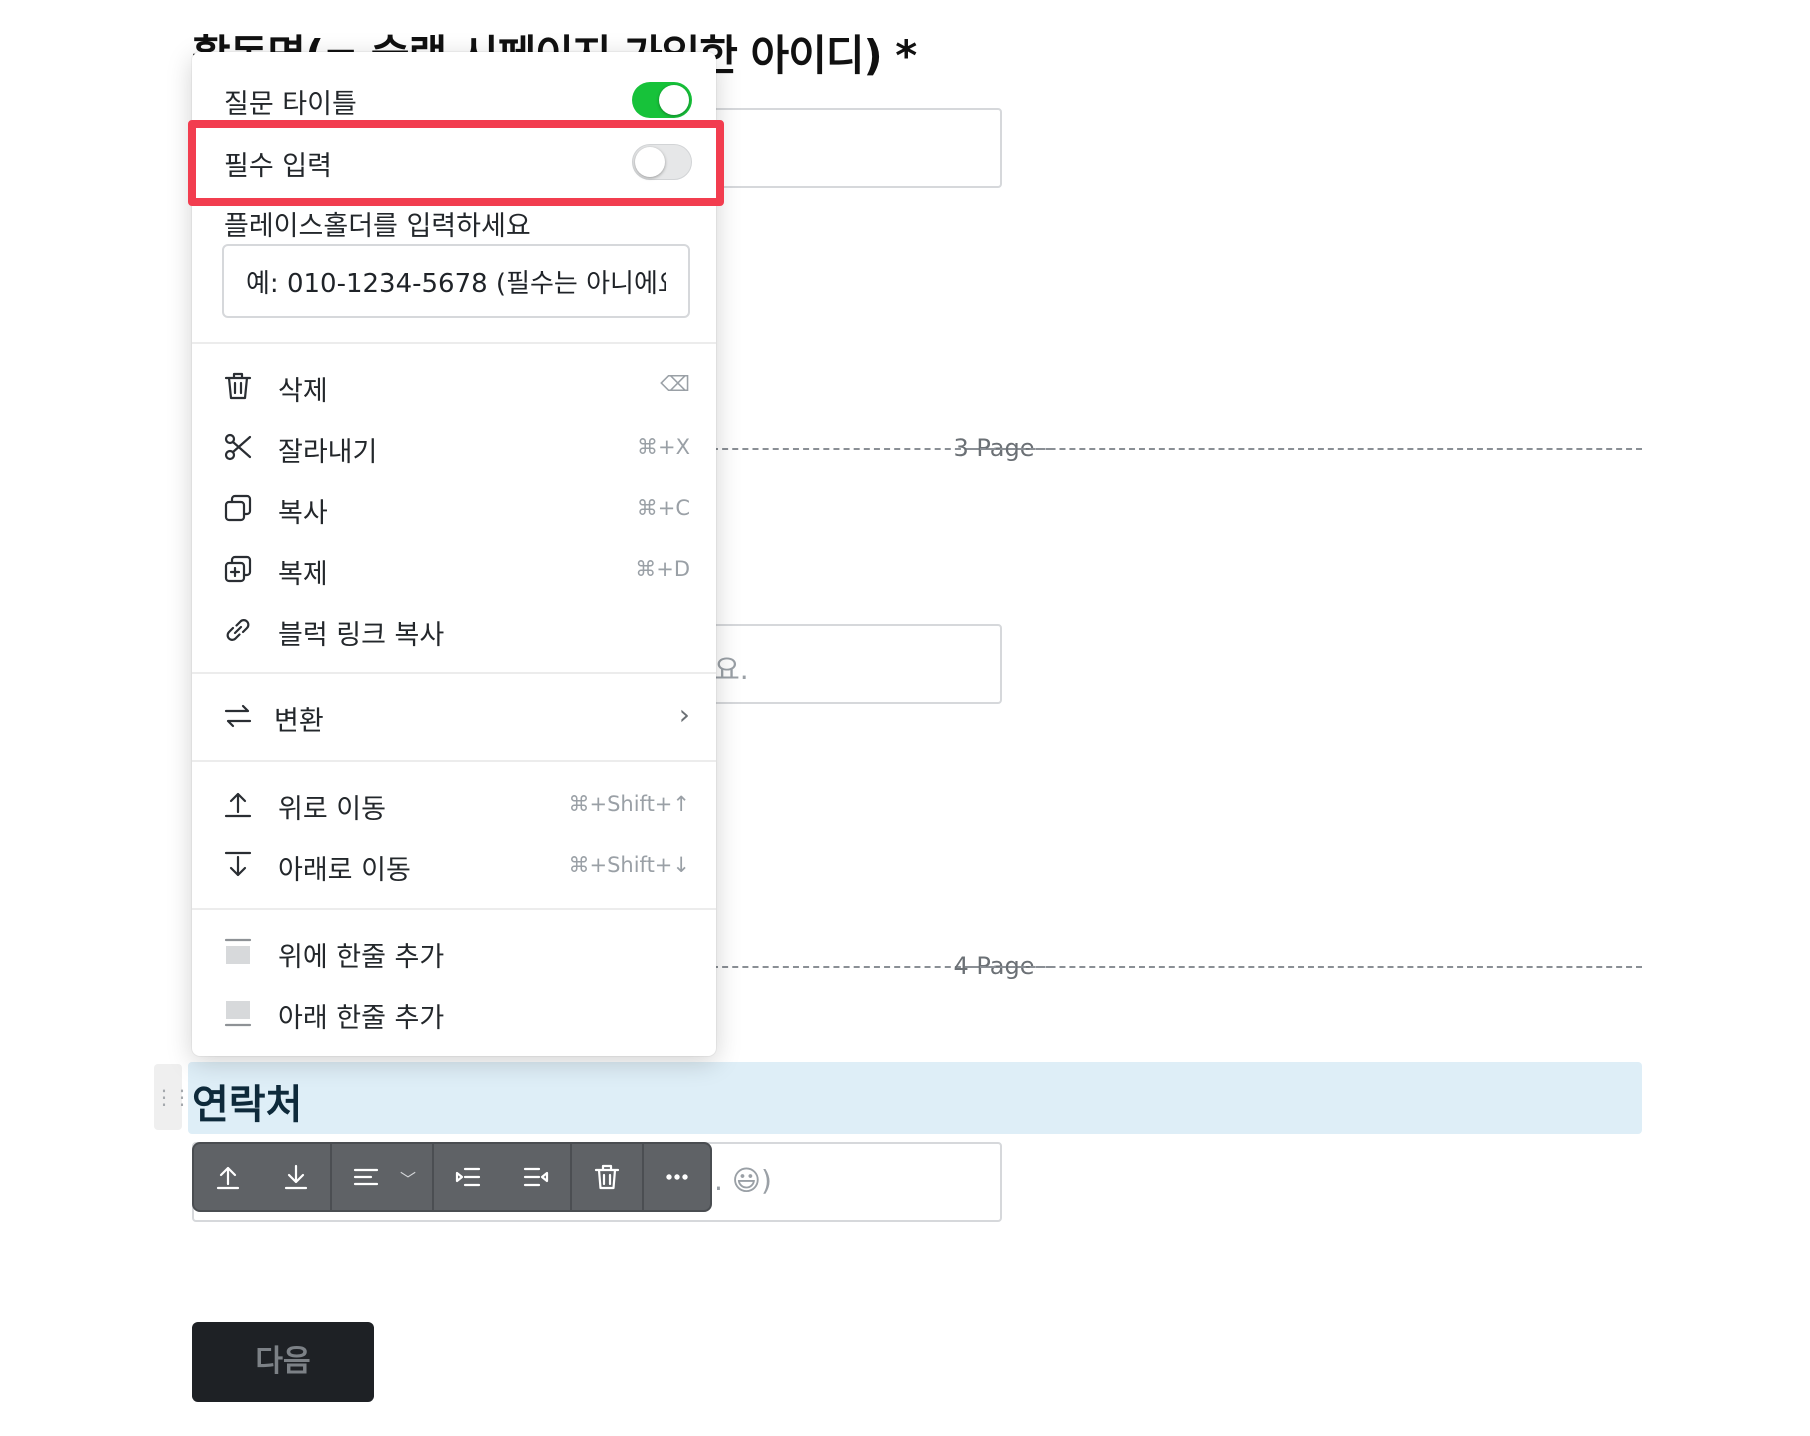 The height and width of the screenshot is (1436, 1810). What do you see at coordinates (344, 870) in the screenshot?
I see `menu-item-label: 아래로 이동` at bounding box center [344, 870].